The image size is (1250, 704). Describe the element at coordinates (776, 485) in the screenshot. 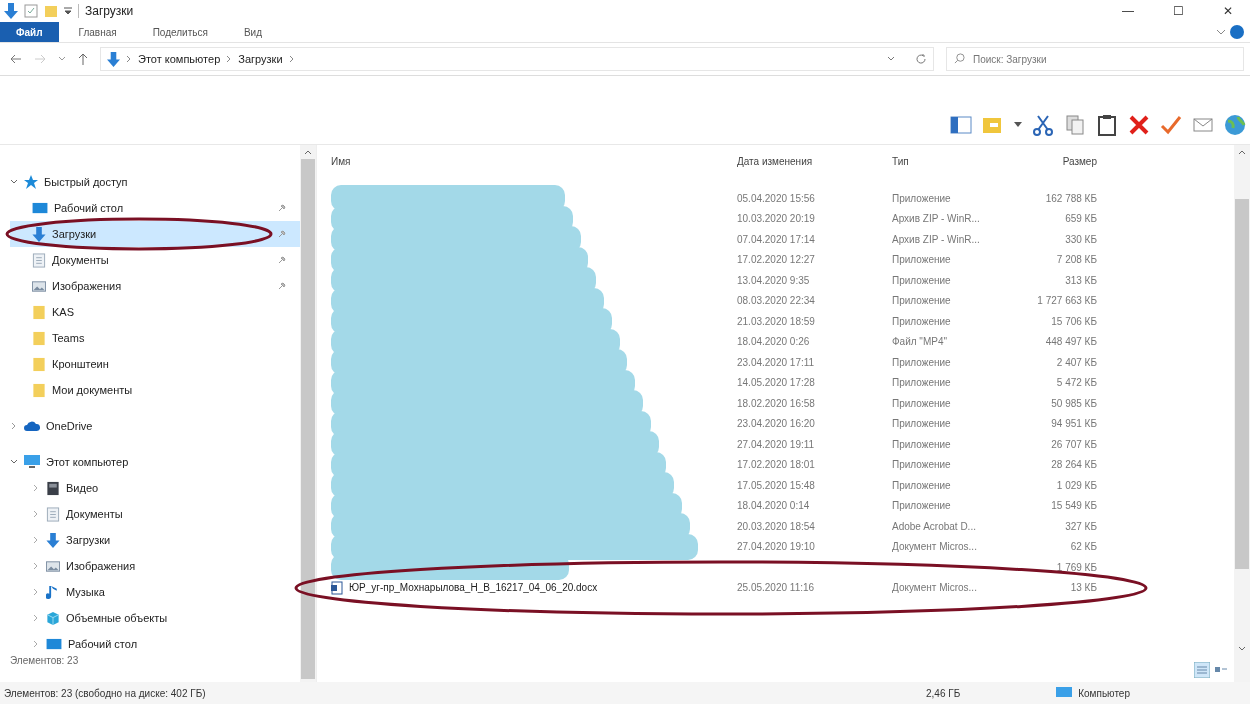

I see `table-cell: 17.05.2020 15:48` at that location.